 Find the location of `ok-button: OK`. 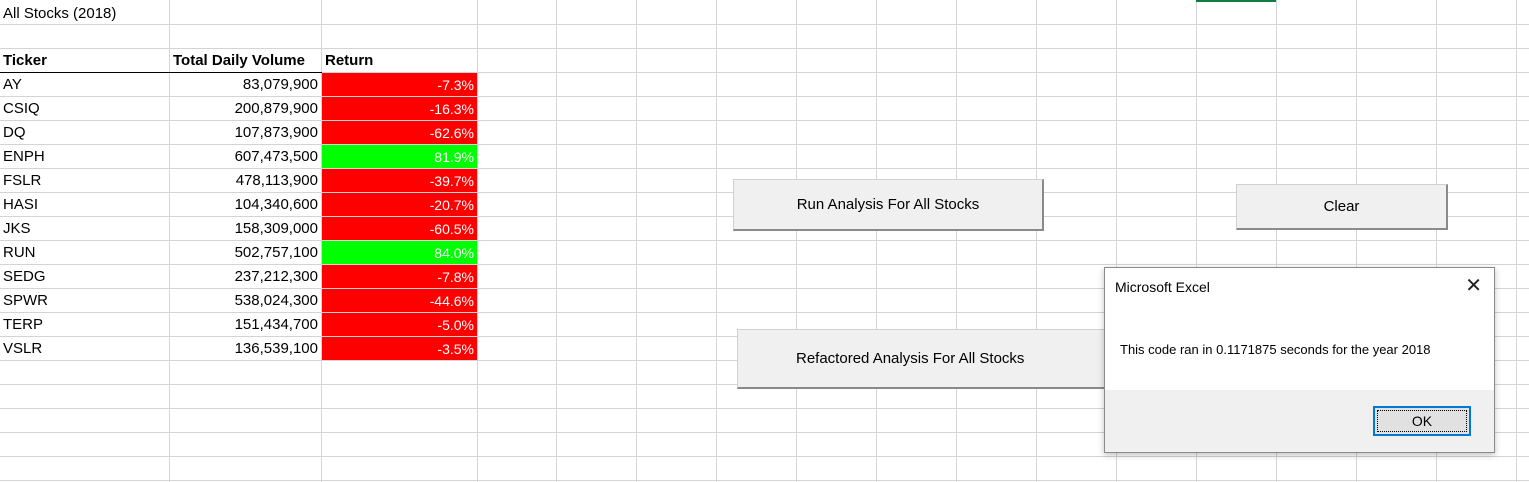

ok-button: OK is located at coordinates (1422, 421).